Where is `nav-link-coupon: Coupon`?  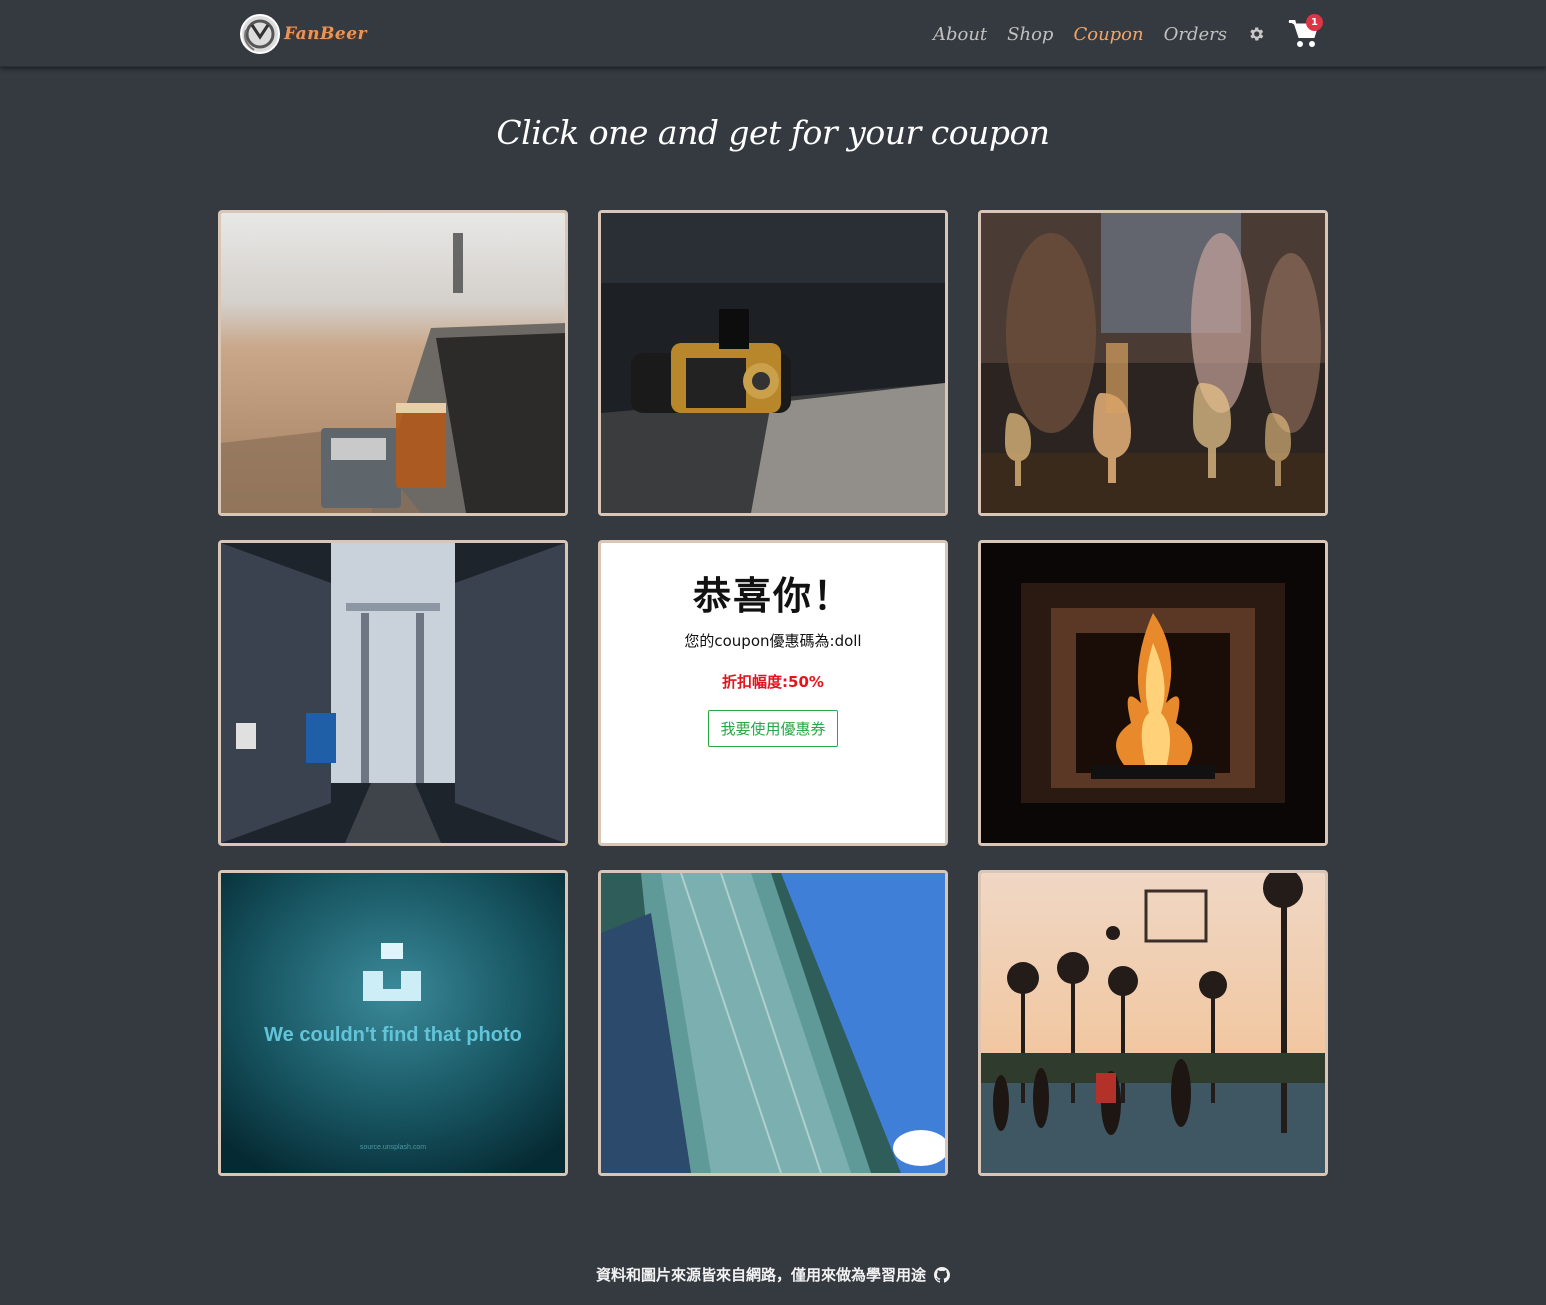
nav-link-coupon: Coupon is located at coordinates (1108, 34).